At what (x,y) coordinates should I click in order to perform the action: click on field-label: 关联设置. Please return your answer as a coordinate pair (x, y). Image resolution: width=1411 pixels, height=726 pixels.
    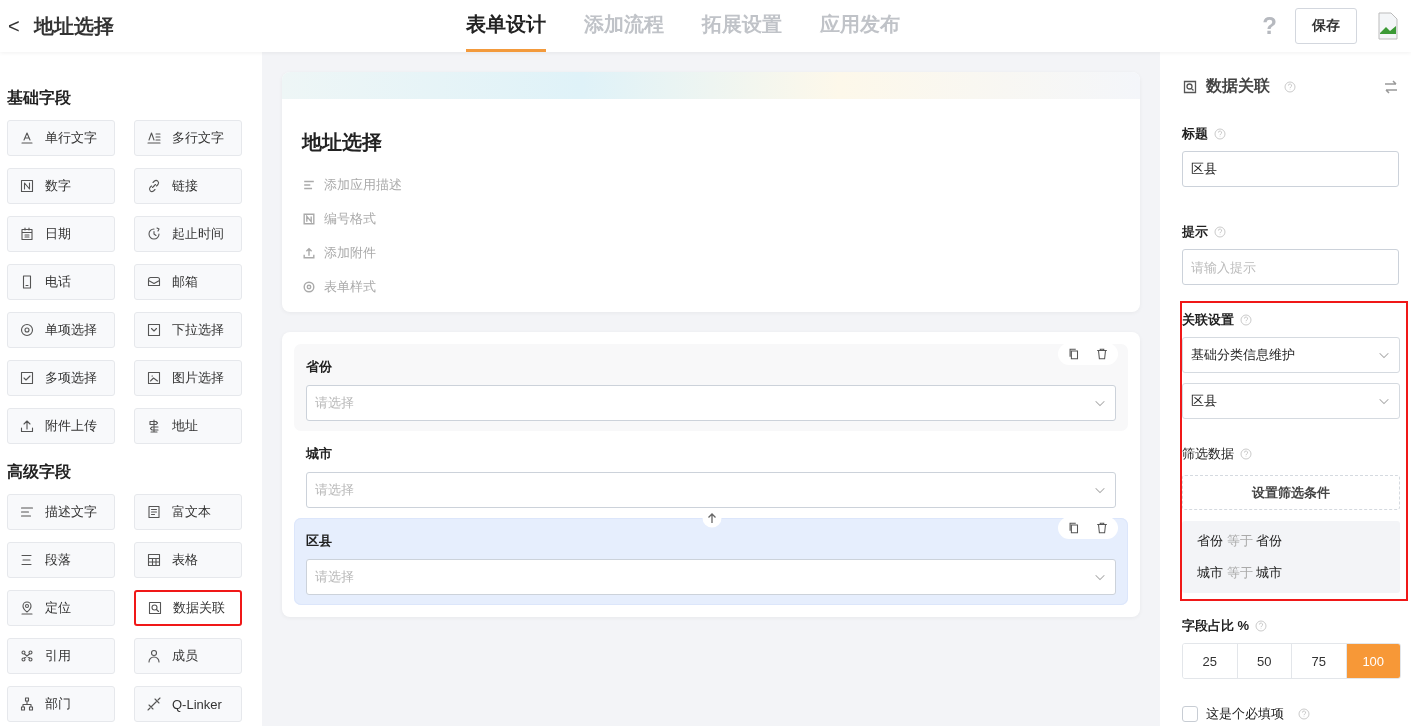
    Looking at the image, I should click on (1208, 320).